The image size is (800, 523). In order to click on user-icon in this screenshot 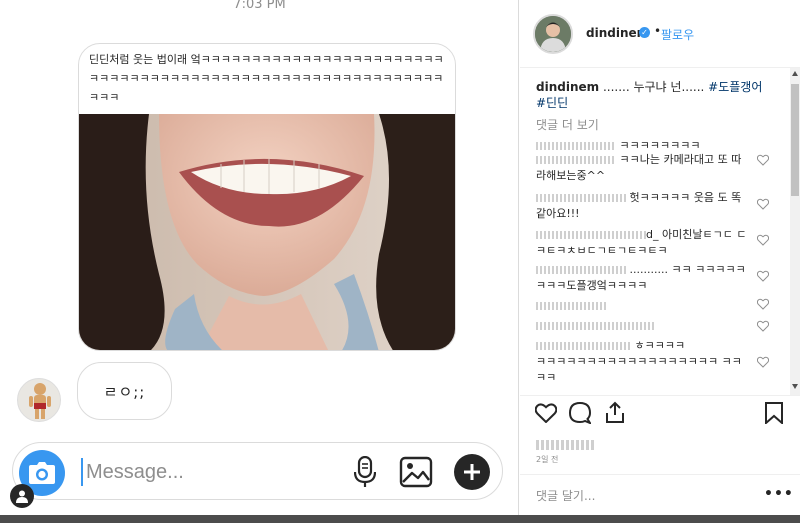, I will do `click(22, 496)`.